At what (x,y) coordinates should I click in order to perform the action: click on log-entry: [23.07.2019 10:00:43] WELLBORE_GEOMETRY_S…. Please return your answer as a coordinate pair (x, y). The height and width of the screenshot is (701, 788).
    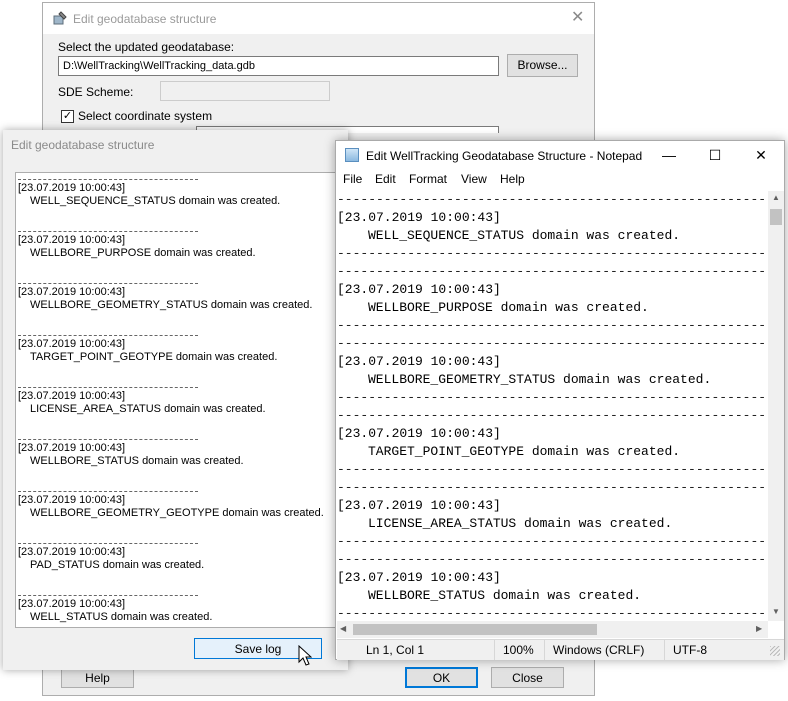
    Looking at the image, I should click on (179, 303).